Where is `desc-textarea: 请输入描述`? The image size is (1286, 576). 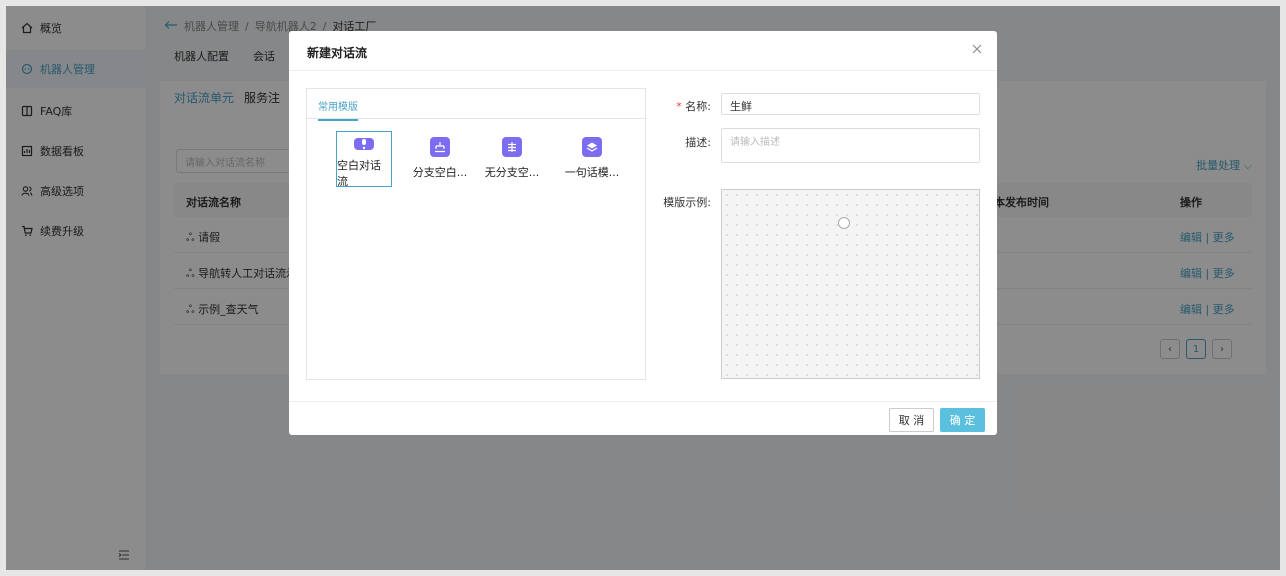 desc-textarea: 请输入描述 is located at coordinates (850, 145).